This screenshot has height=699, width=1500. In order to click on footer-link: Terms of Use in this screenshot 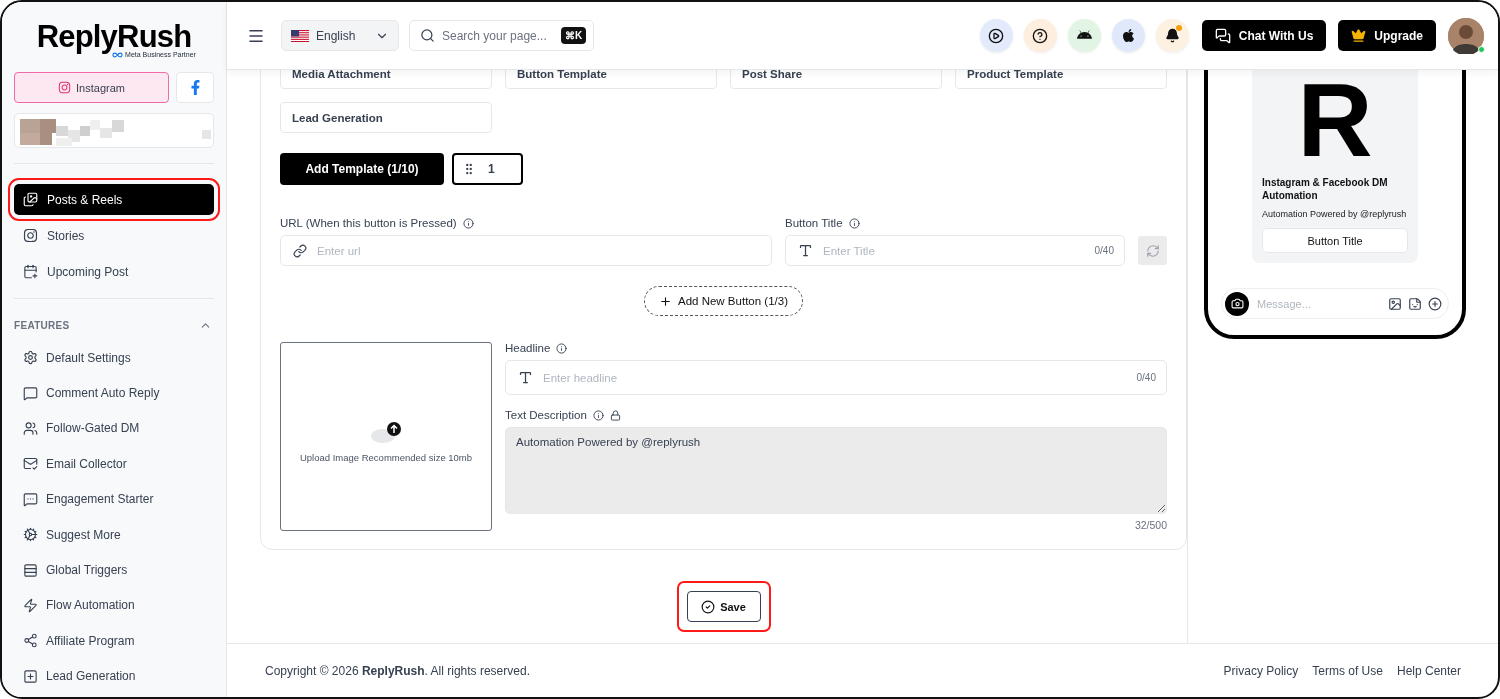, I will do `click(1347, 670)`.